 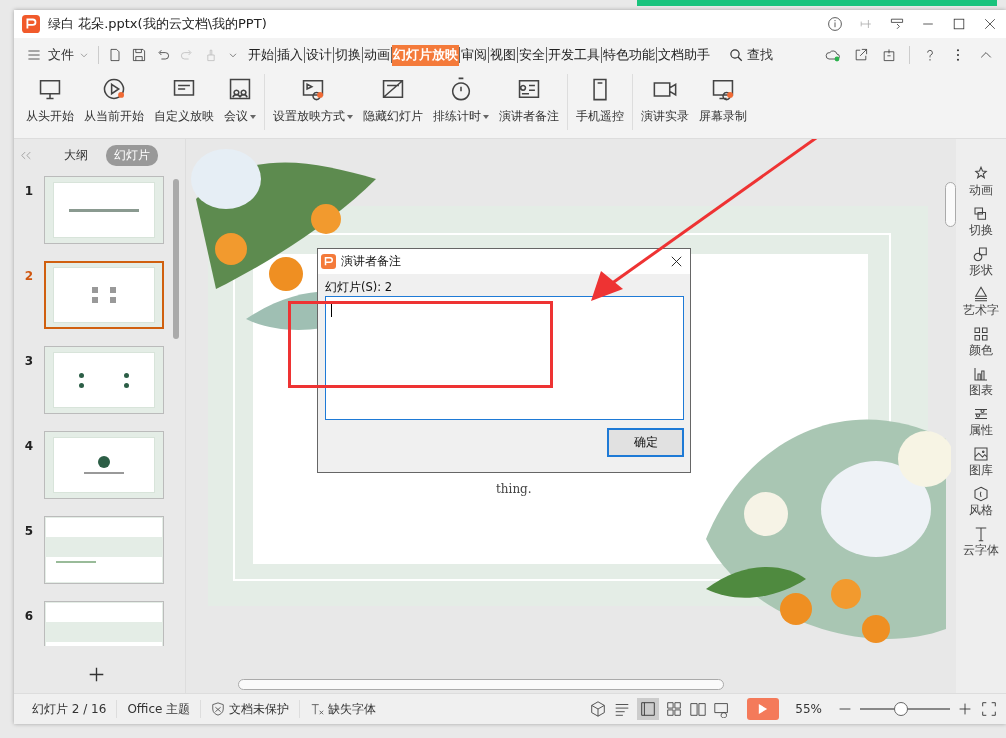 What do you see at coordinates (503, 55) in the screenshot?
I see `ribbon-tab: 视图` at bounding box center [503, 55].